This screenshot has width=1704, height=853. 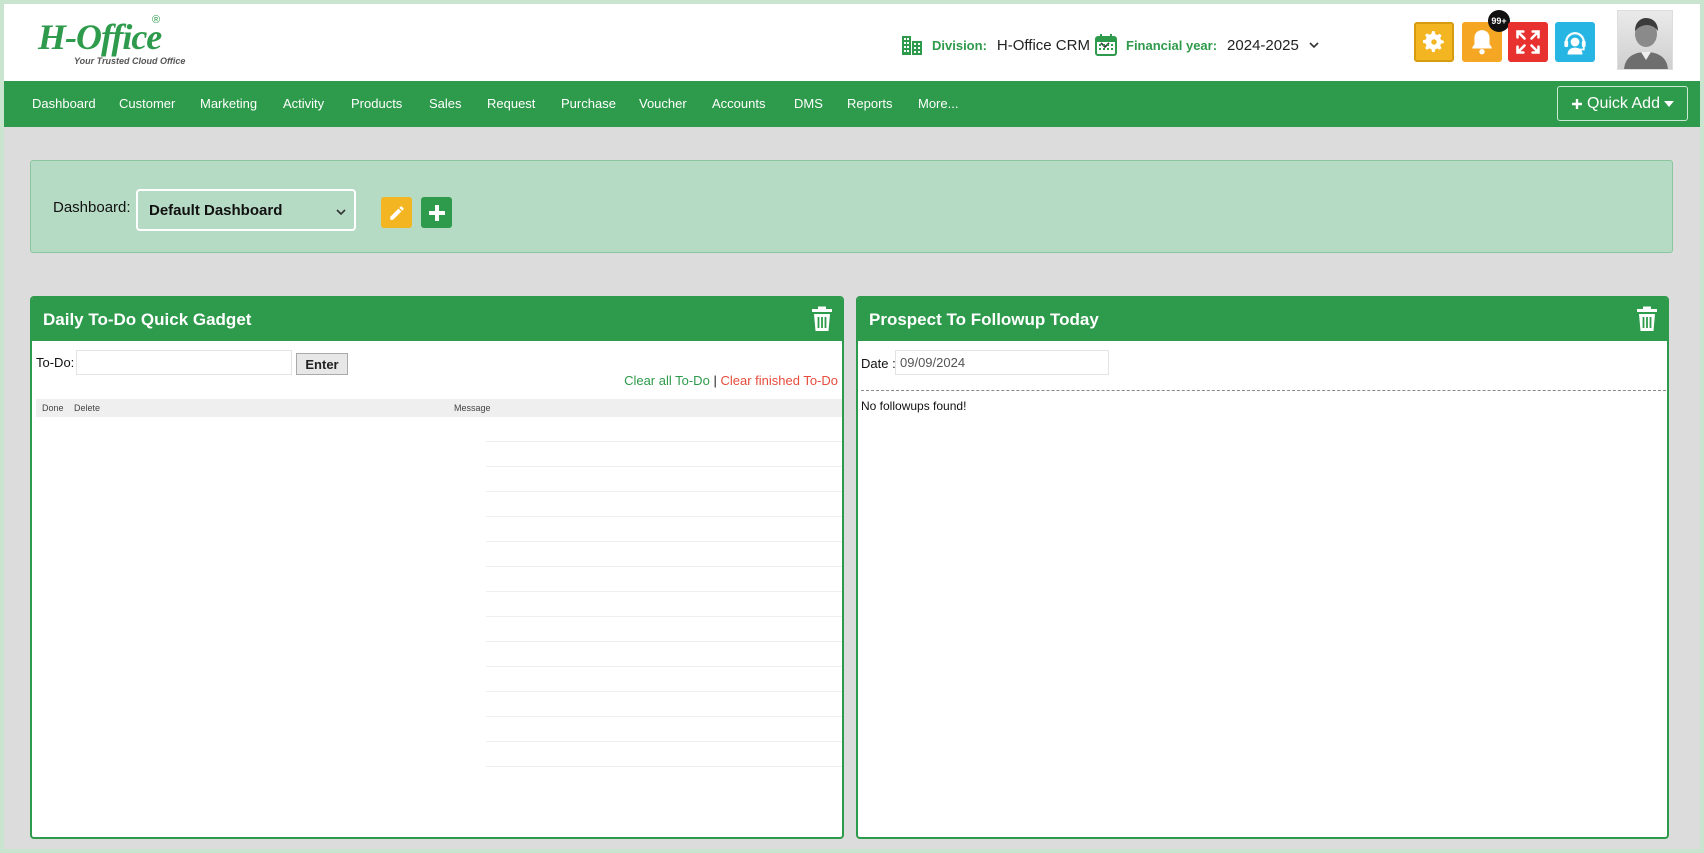 I want to click on enter-button: Enter, so click(x=322, y=364).